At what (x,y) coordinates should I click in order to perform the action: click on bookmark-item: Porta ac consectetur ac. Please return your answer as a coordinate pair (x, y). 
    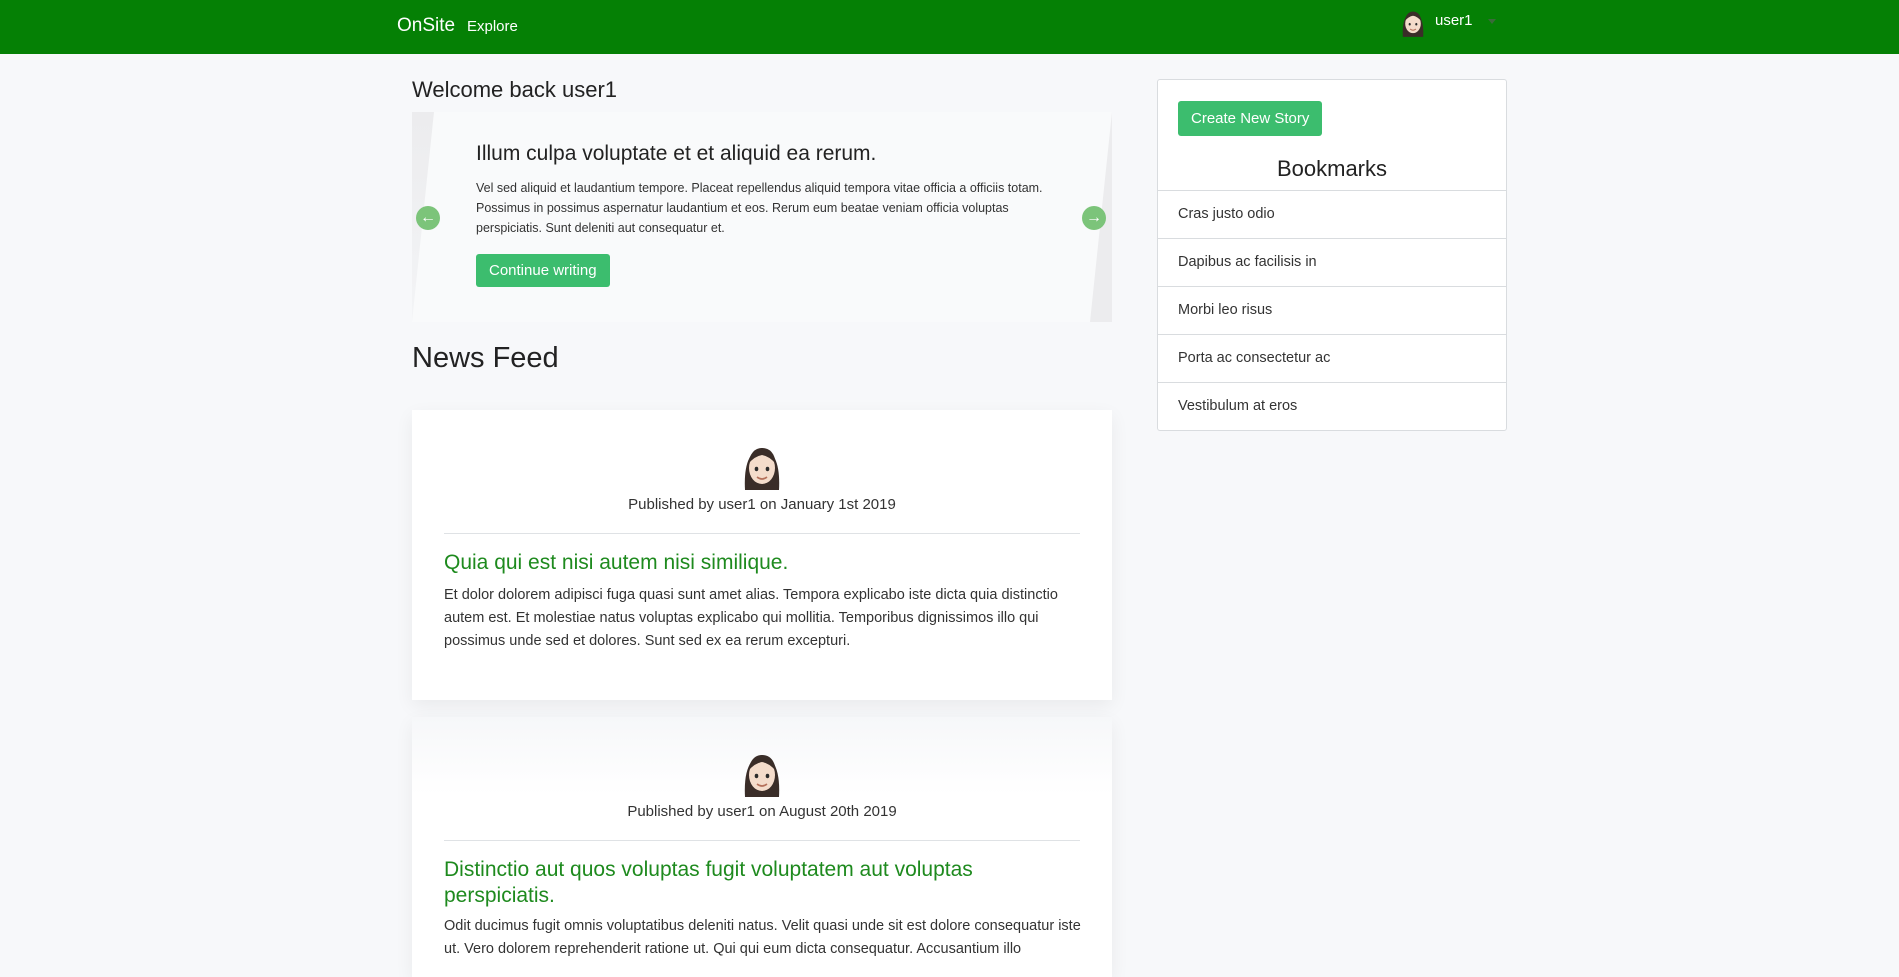
    Looking at the image, I should click on (1332, 358).